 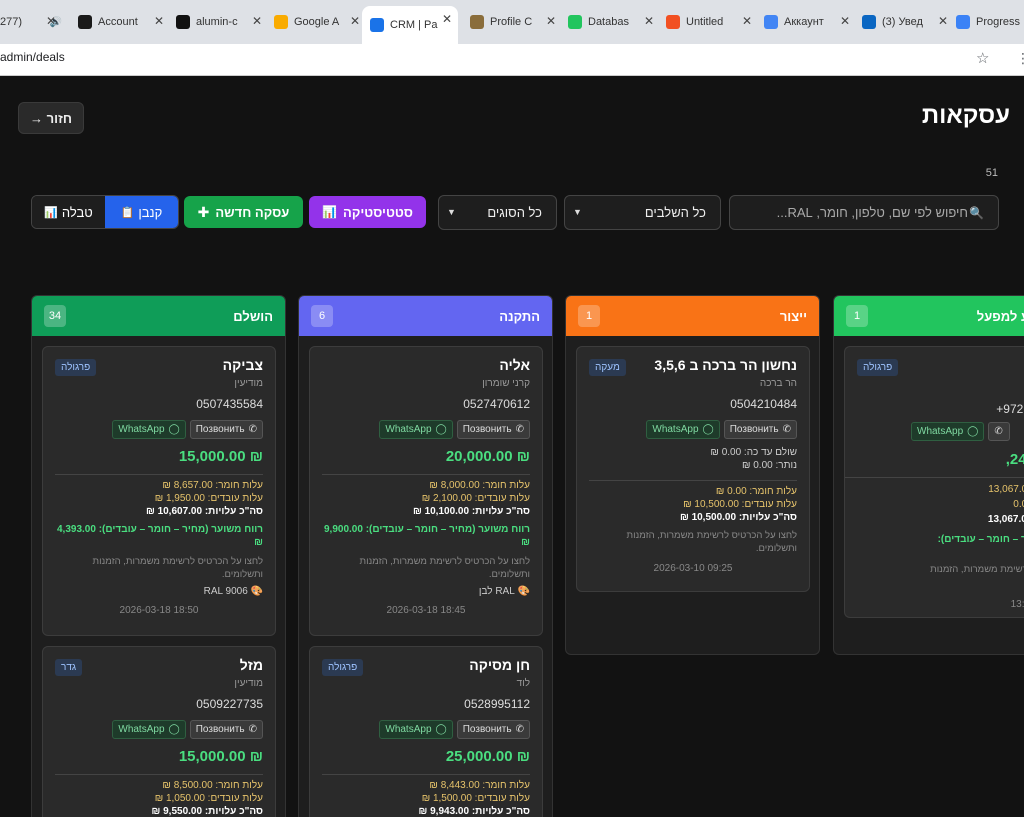 What do you see at coordinates (516, 22) in the screenshot?
I see `browser-tab: Profile C ✕` at bounding box center [516, 22].